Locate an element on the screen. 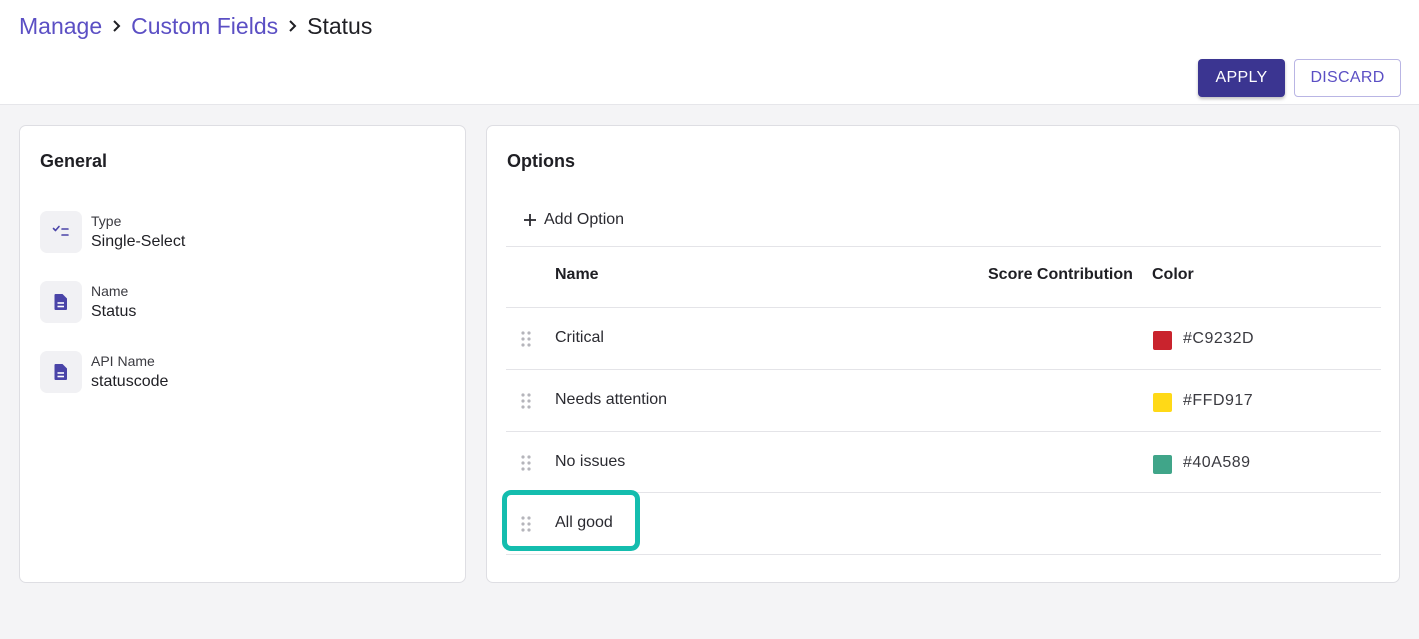 This screenshot has width=1419, height=639. checklist-icon is located at coordinates (61, 232).